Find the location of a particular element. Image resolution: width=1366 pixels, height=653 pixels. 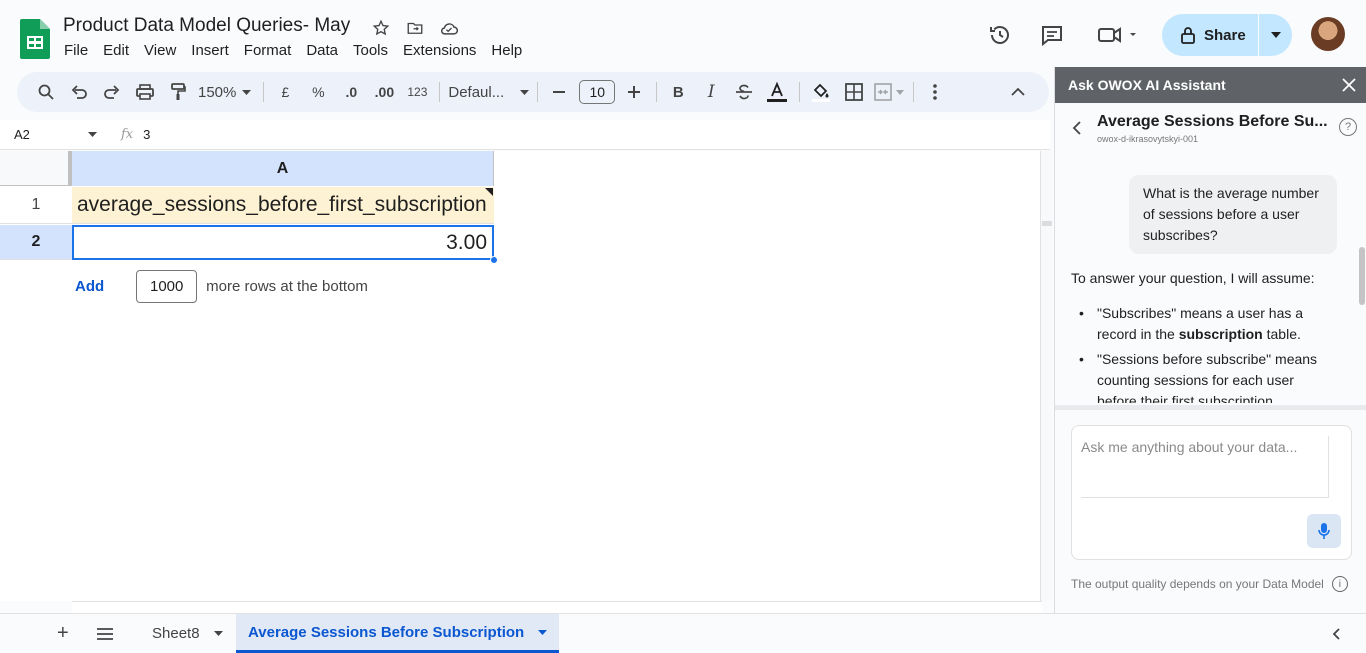

zoom-select: 150% is located at coordinates (225, 92).